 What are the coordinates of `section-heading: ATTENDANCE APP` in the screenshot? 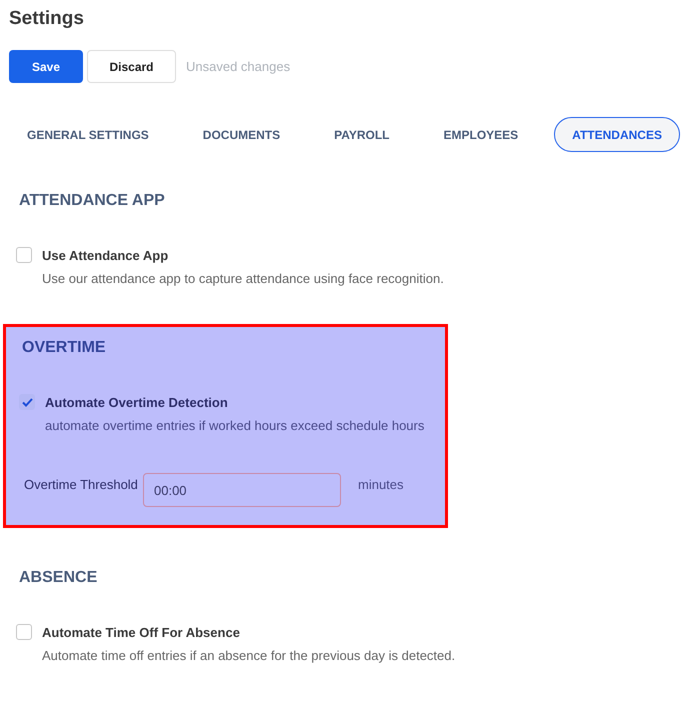 It's located at (92, 201).